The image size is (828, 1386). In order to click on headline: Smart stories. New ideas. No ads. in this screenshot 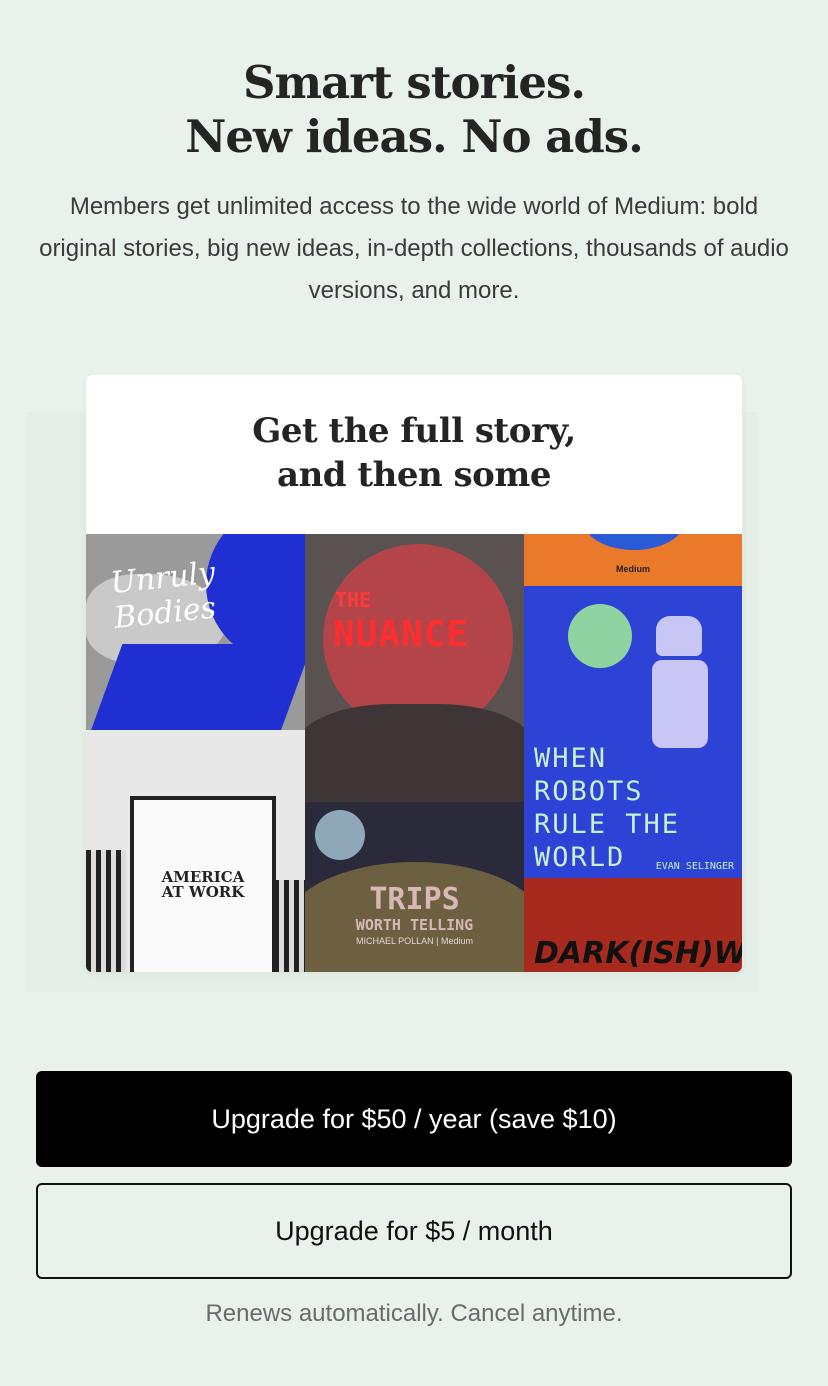, I will do `click(414, 110)`.